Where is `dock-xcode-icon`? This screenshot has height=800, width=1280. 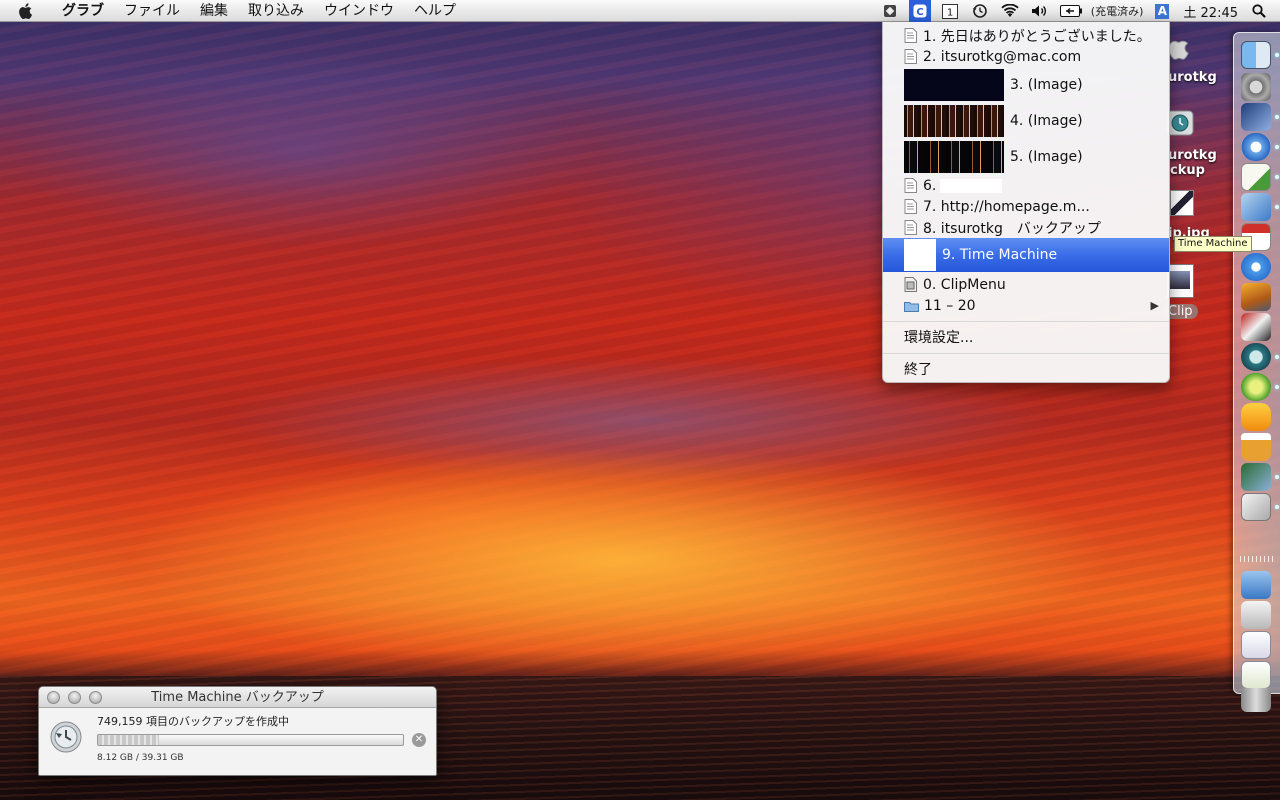 dock-xcode-icon is located at coordinates (1256, 117).